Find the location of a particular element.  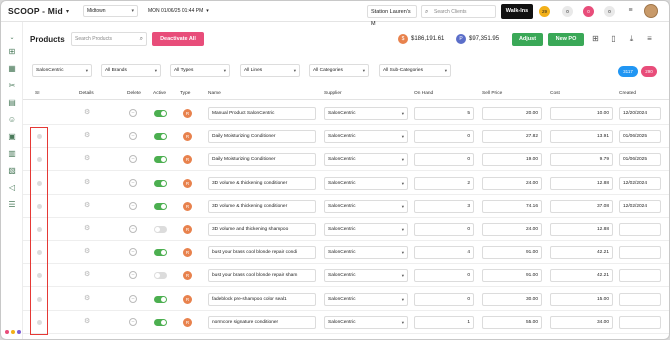

column-header-si: SI is located at coordinates (37, 93).